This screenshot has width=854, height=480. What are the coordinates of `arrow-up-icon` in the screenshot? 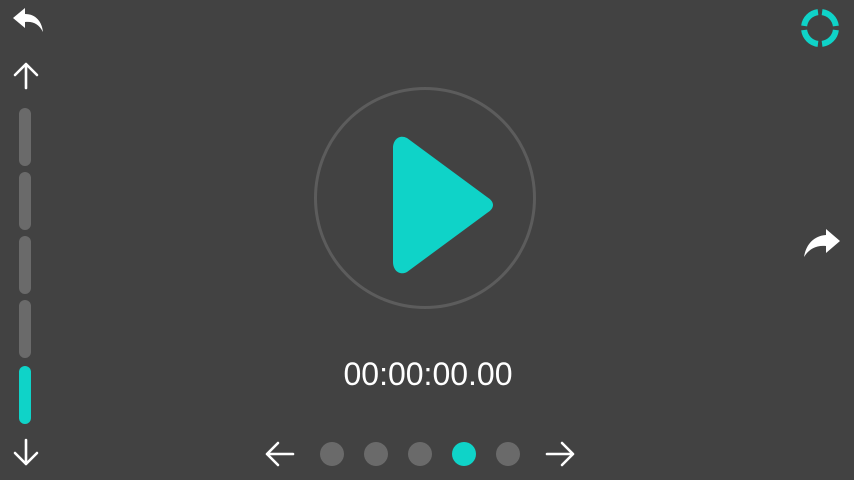 It's located at (26, 76).